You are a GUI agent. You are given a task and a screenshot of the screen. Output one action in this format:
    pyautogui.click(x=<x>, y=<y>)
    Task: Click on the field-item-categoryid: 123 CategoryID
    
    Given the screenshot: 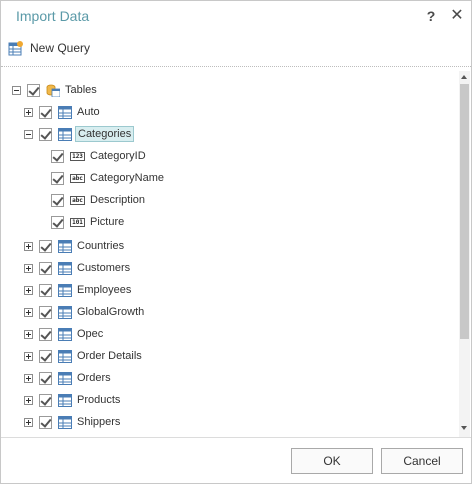 What is the action you would take?
    pyautogui.click(x=99, y=156)
    